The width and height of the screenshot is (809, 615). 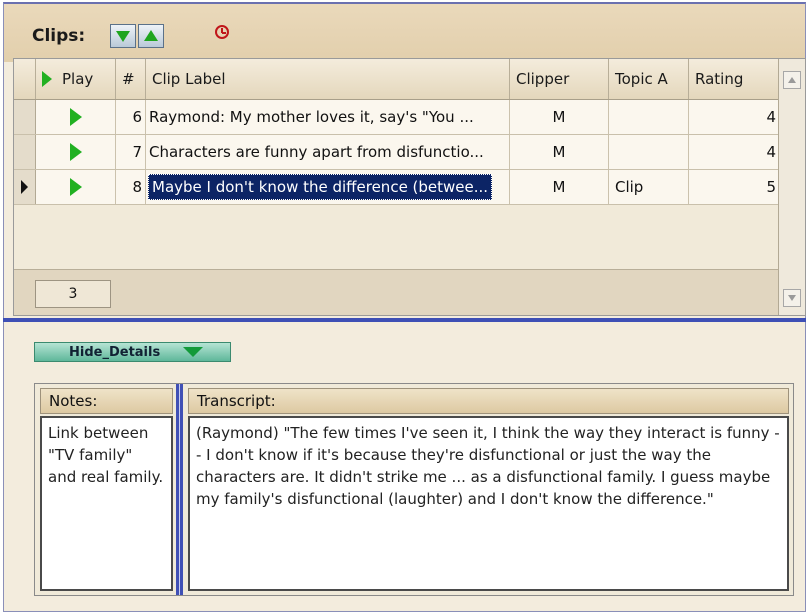 I want to click on header-selector, so click(x=25, y=79).